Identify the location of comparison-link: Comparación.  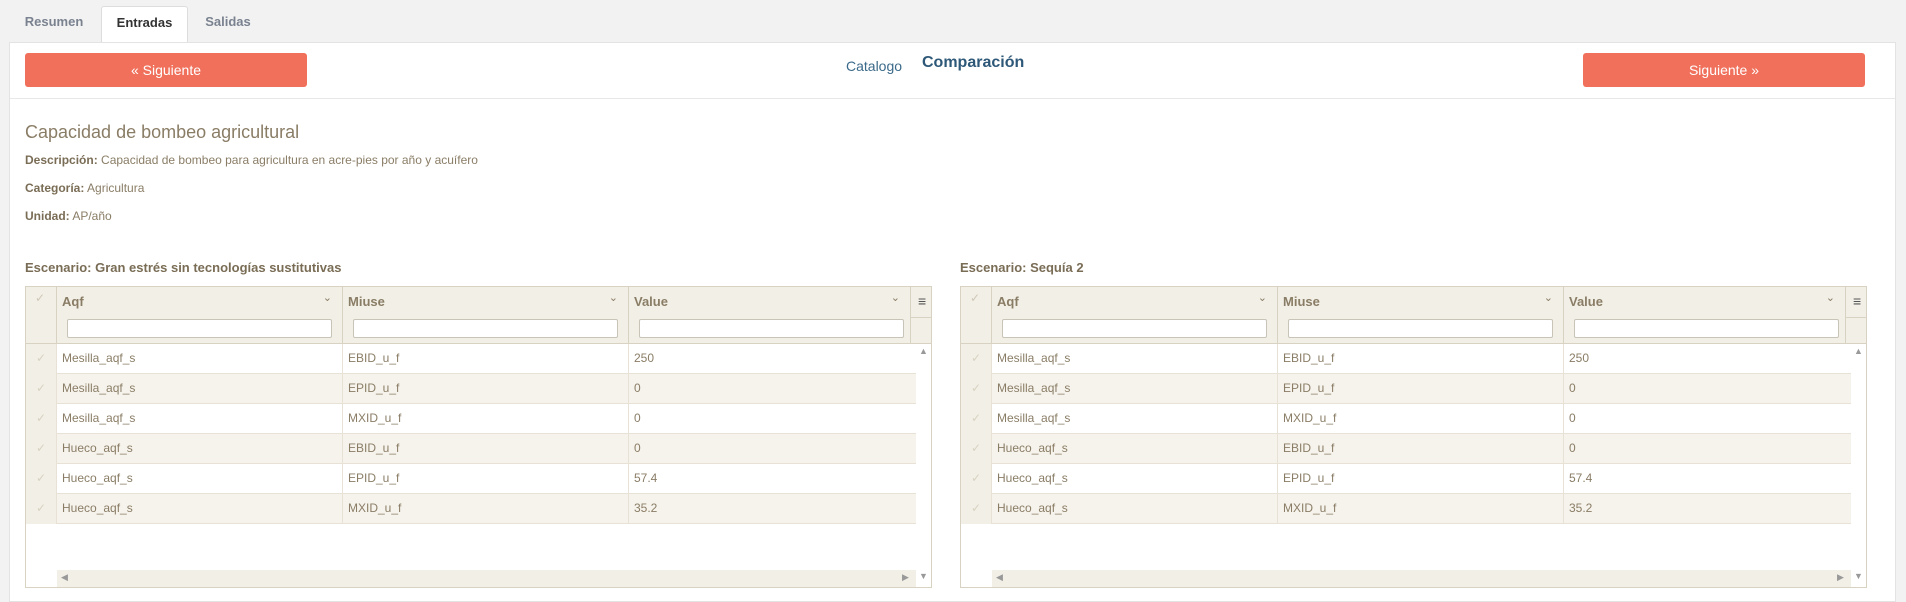
(973, 63).